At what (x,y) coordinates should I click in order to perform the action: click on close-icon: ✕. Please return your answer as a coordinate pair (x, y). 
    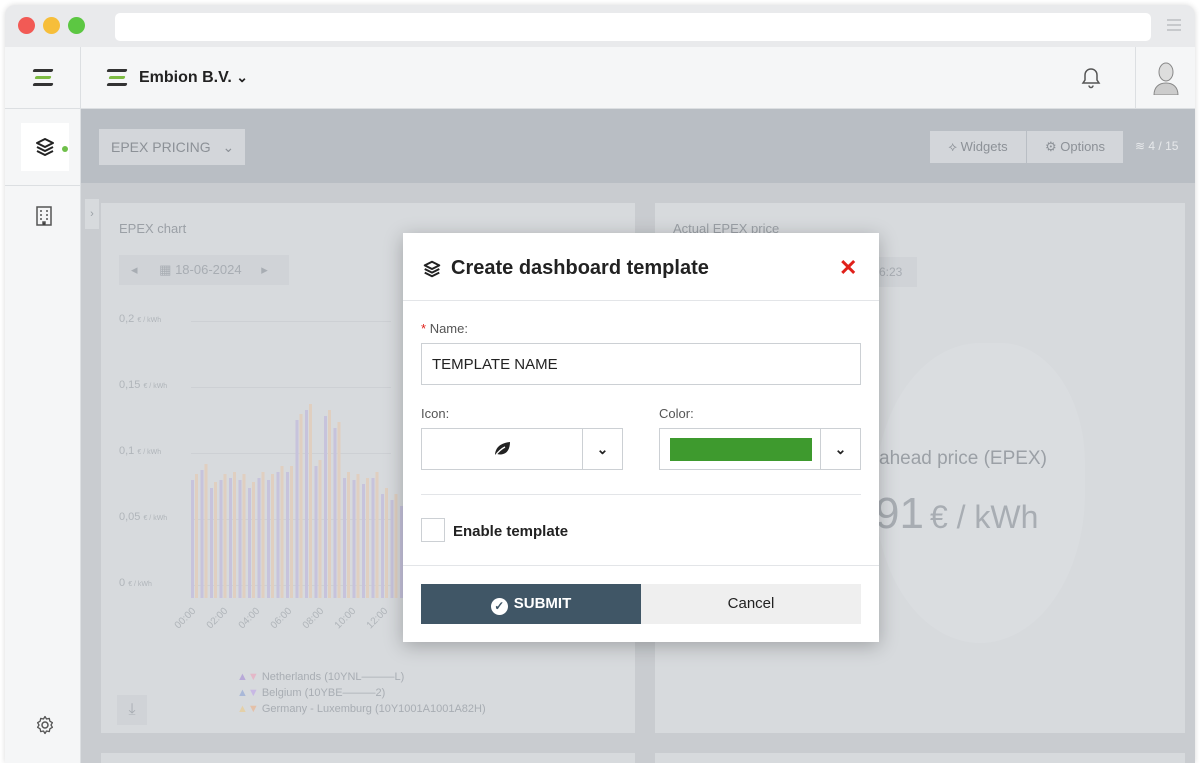
    Looking at the image, I should click on (848, 268).